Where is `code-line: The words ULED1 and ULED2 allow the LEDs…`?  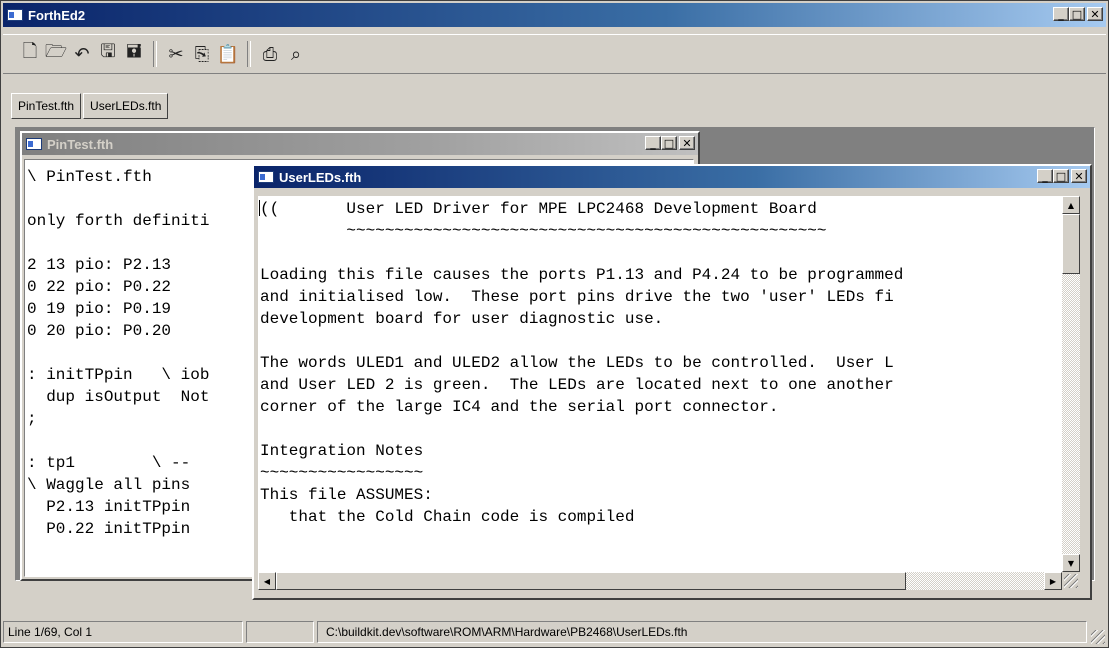
code-line: The words ULED1 and ULED2 allow the LEDs… is located at coordinates (577, 363).